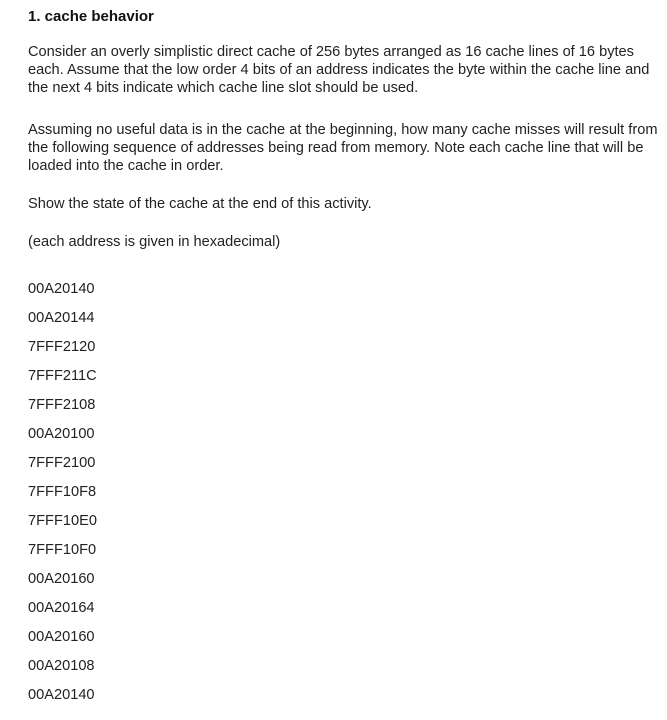 This screenshot has height=720, width=667. I want to click on address-item: 7FFF2100, so click(62, 463).